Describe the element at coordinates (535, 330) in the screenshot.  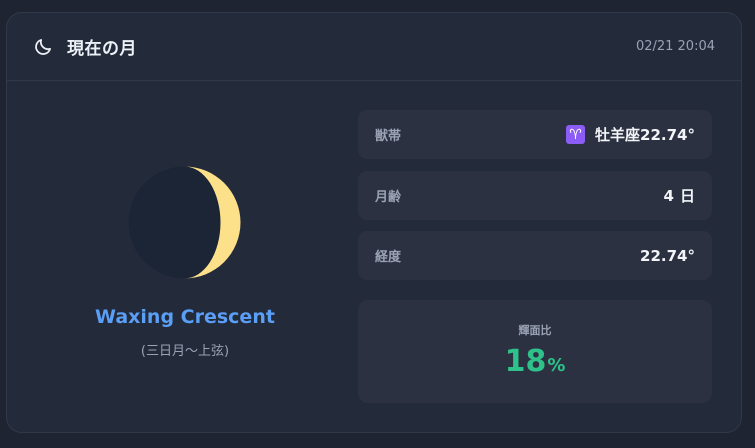
I see `illumination-label: 輝面比` at that location.